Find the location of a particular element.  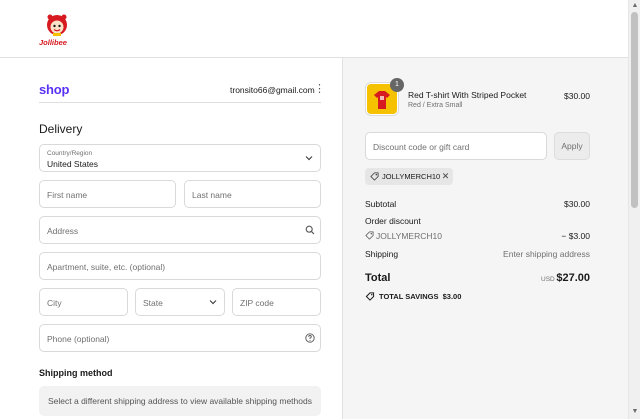

subtotal-label: Subtotal is located at coordinates (381, 204).